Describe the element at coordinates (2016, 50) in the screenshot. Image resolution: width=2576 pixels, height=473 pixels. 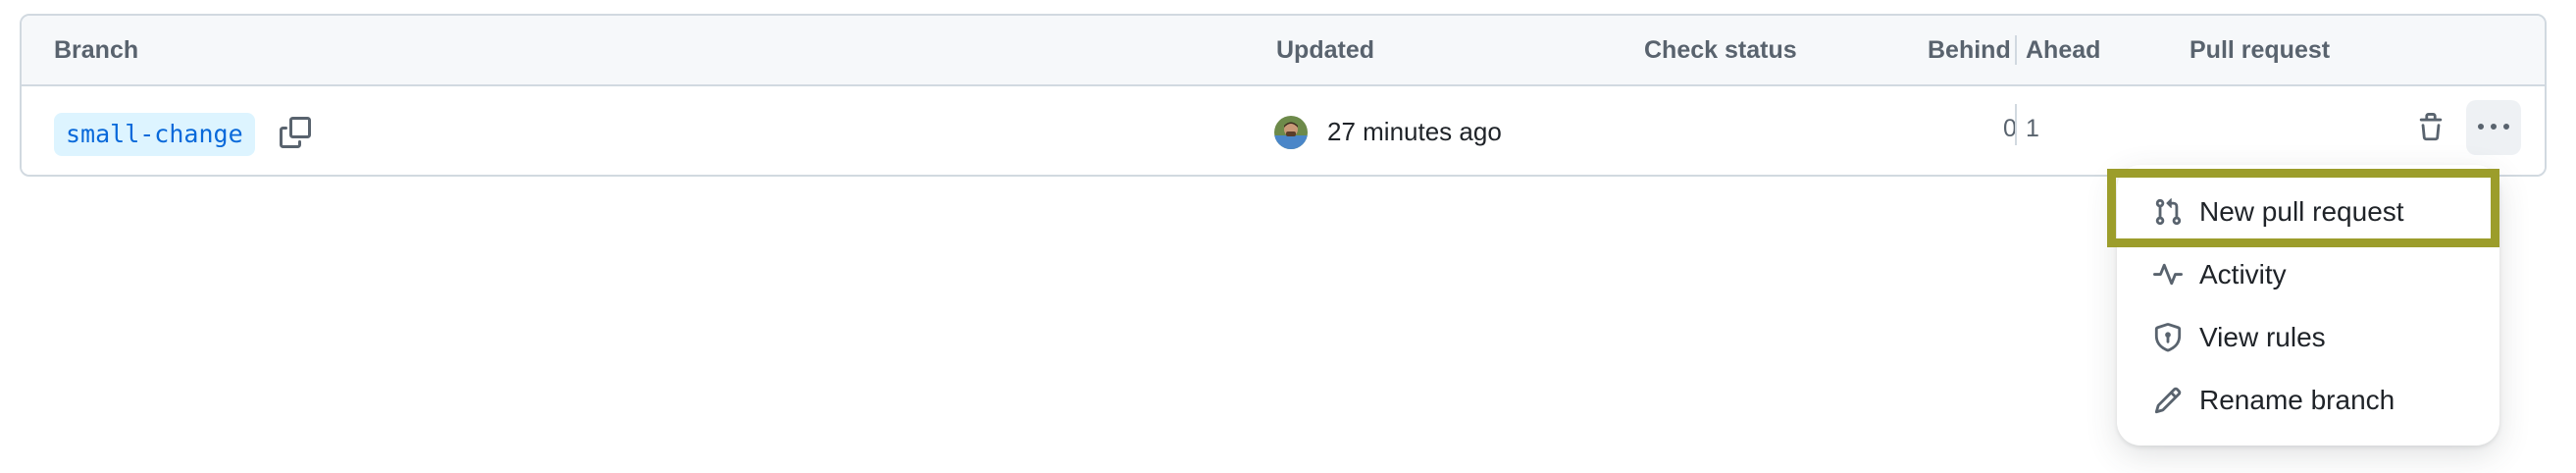
I see `behind-ahead-divider` at that location.